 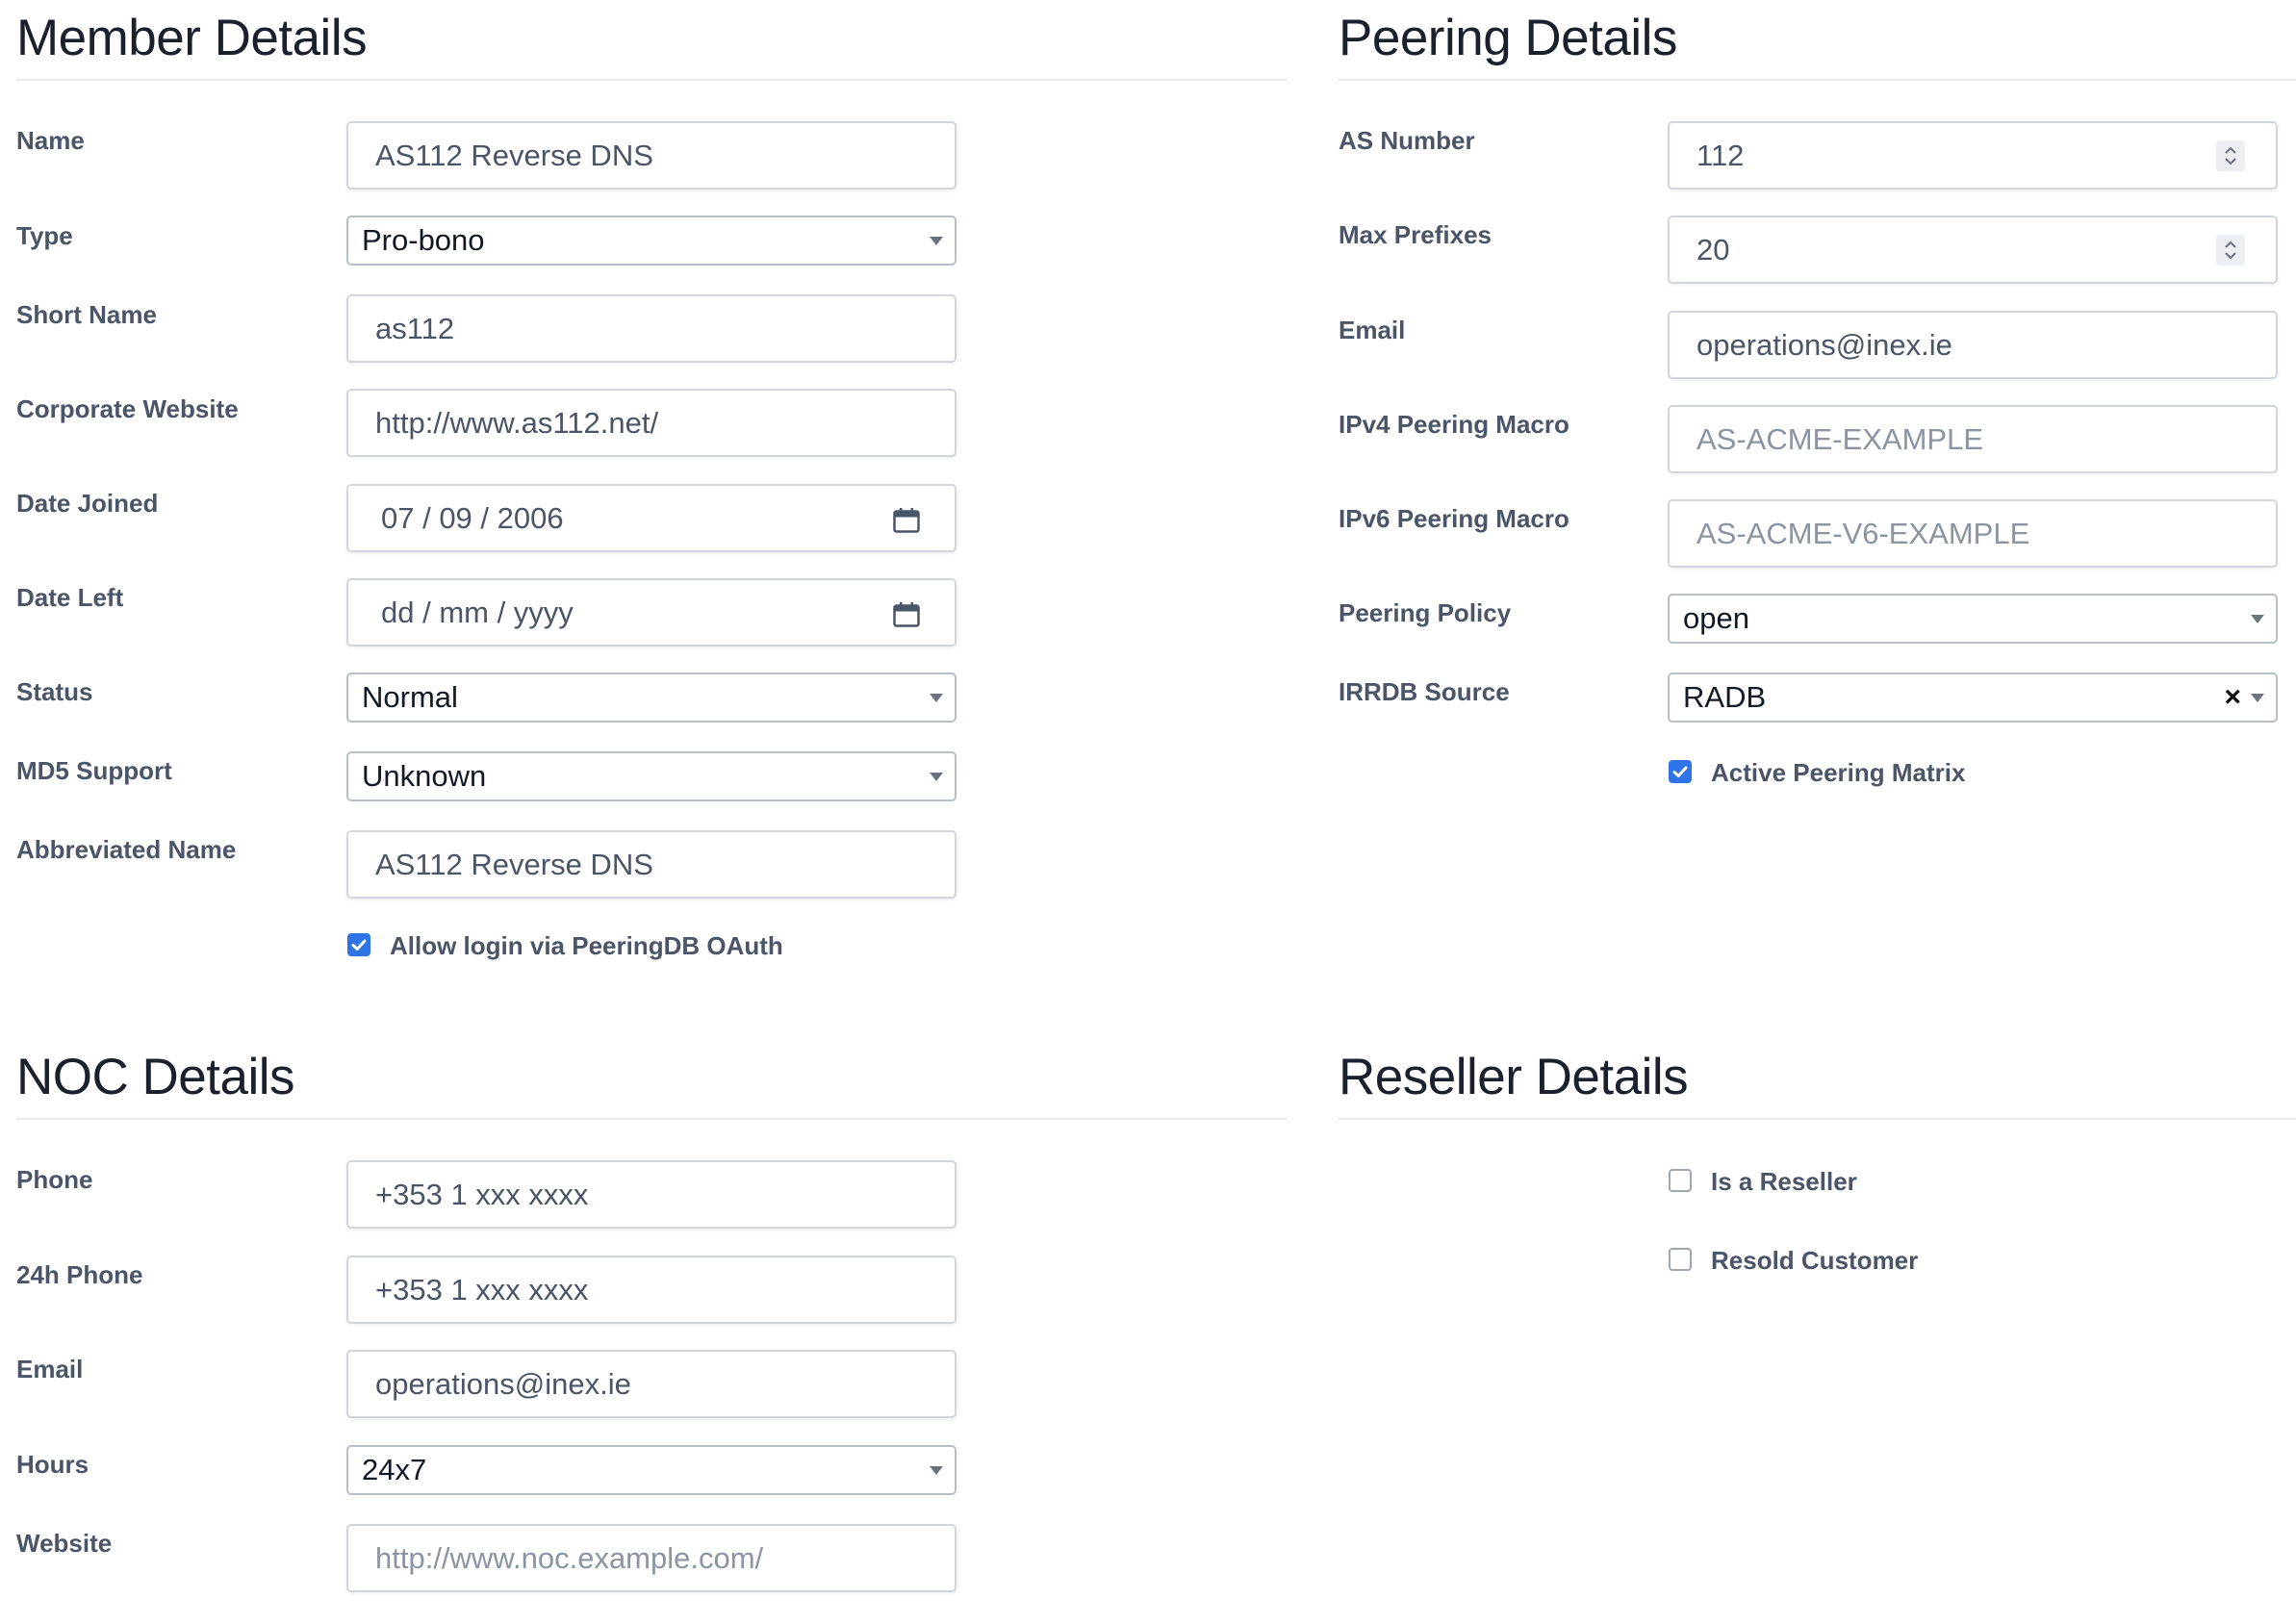 I want to click on resold-customer-label: Resold Customer, so click(x=1814, y=1261).